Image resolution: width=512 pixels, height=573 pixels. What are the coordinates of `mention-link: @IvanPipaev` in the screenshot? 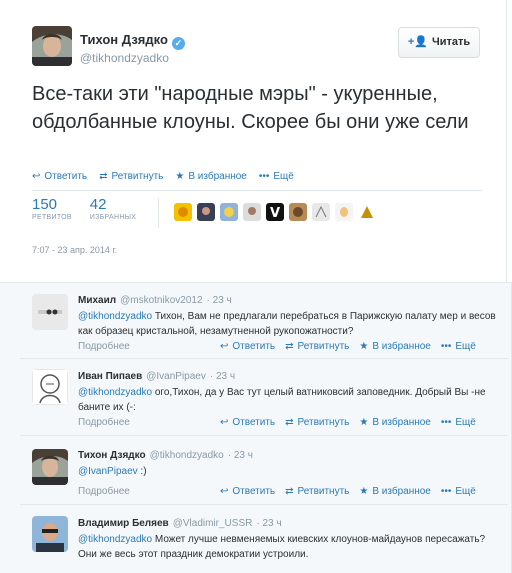 It's located at (108, 471).